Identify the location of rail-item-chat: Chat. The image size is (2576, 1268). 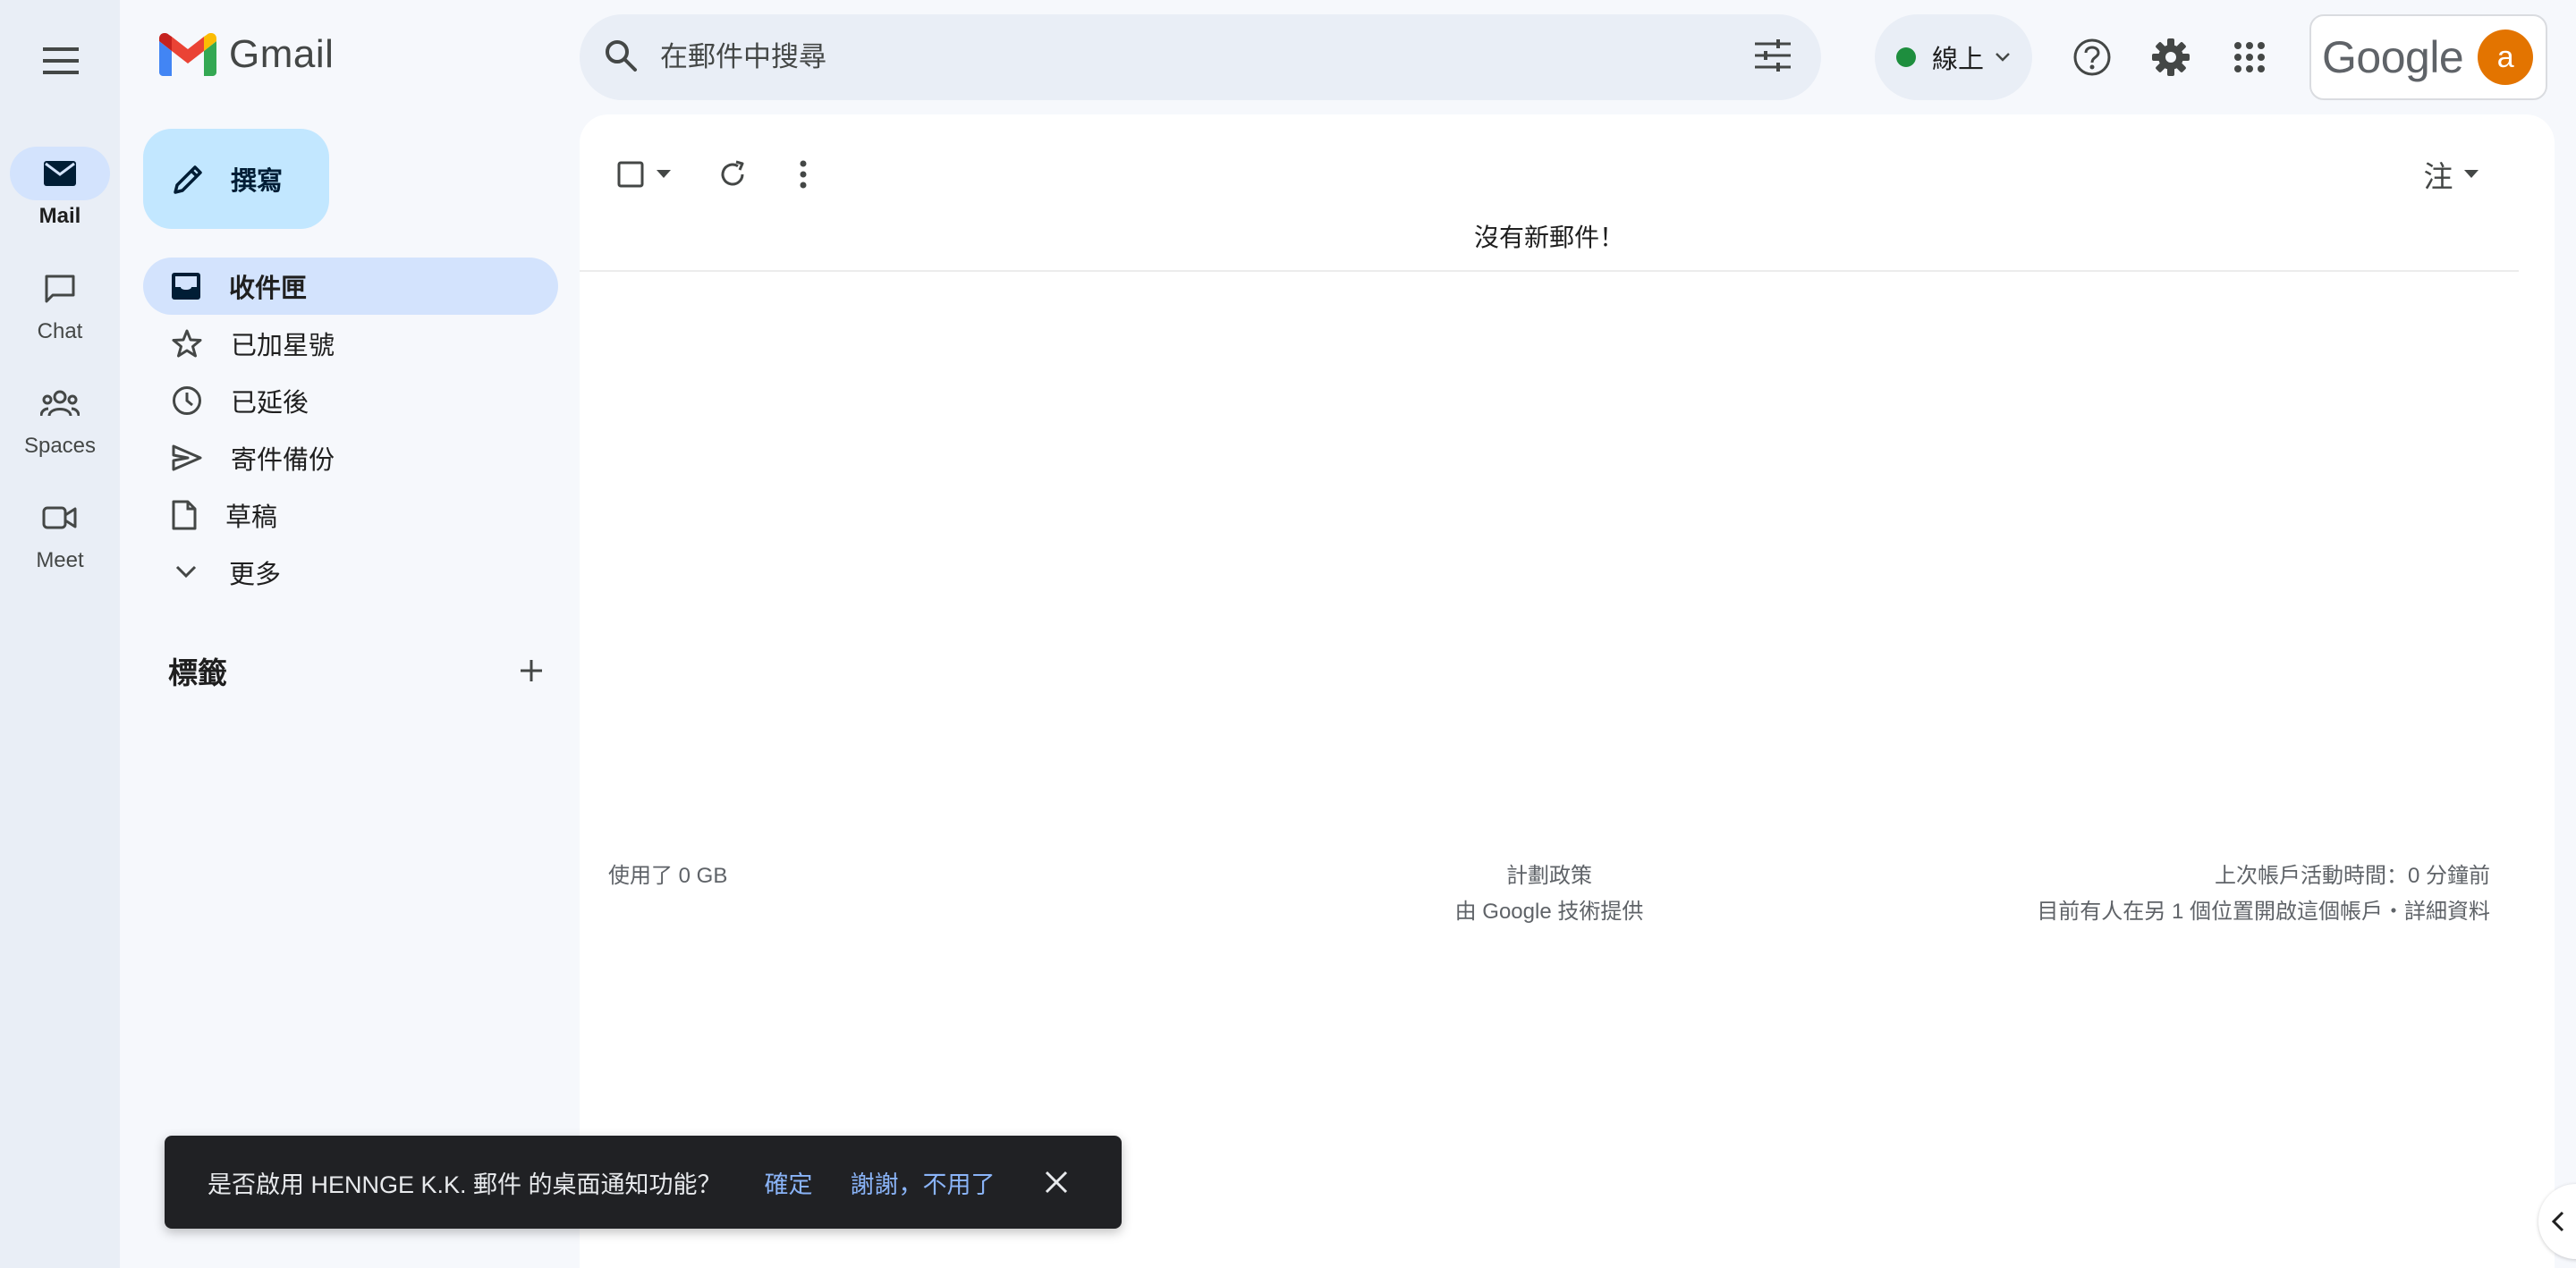
(60, 303).